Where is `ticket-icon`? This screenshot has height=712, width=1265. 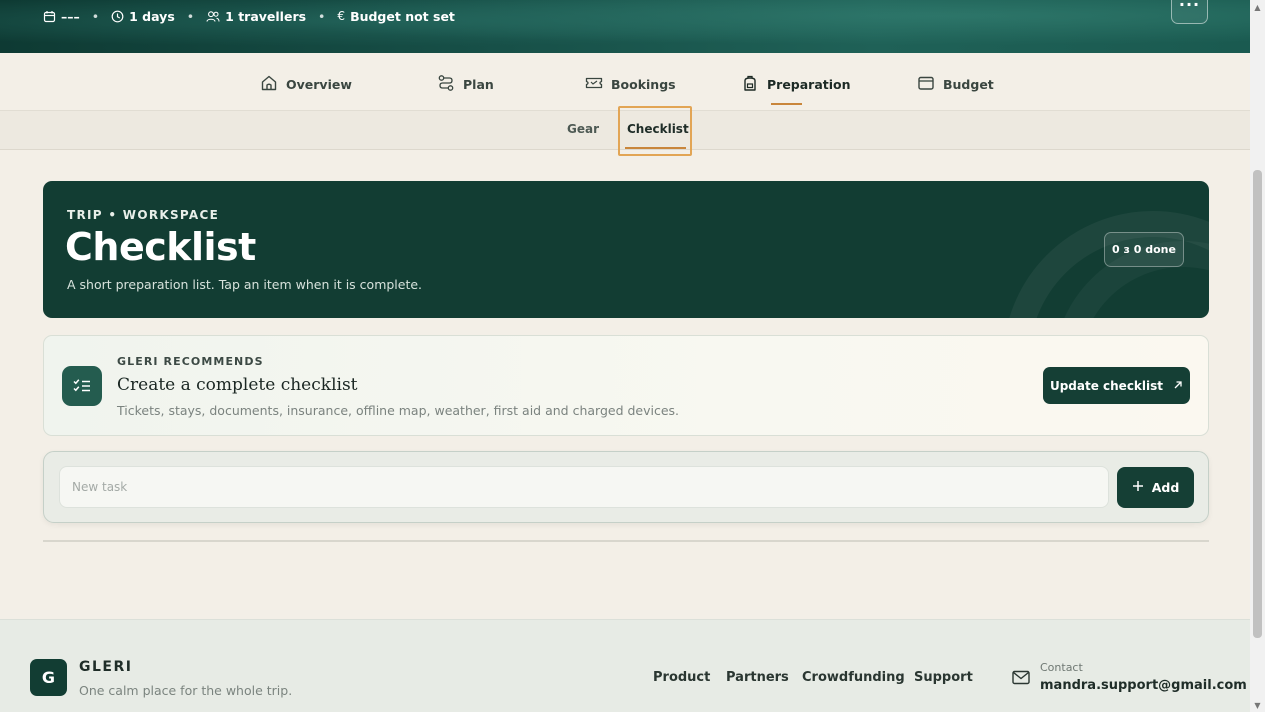
ticket-icon is located at coordinates (594, 84).